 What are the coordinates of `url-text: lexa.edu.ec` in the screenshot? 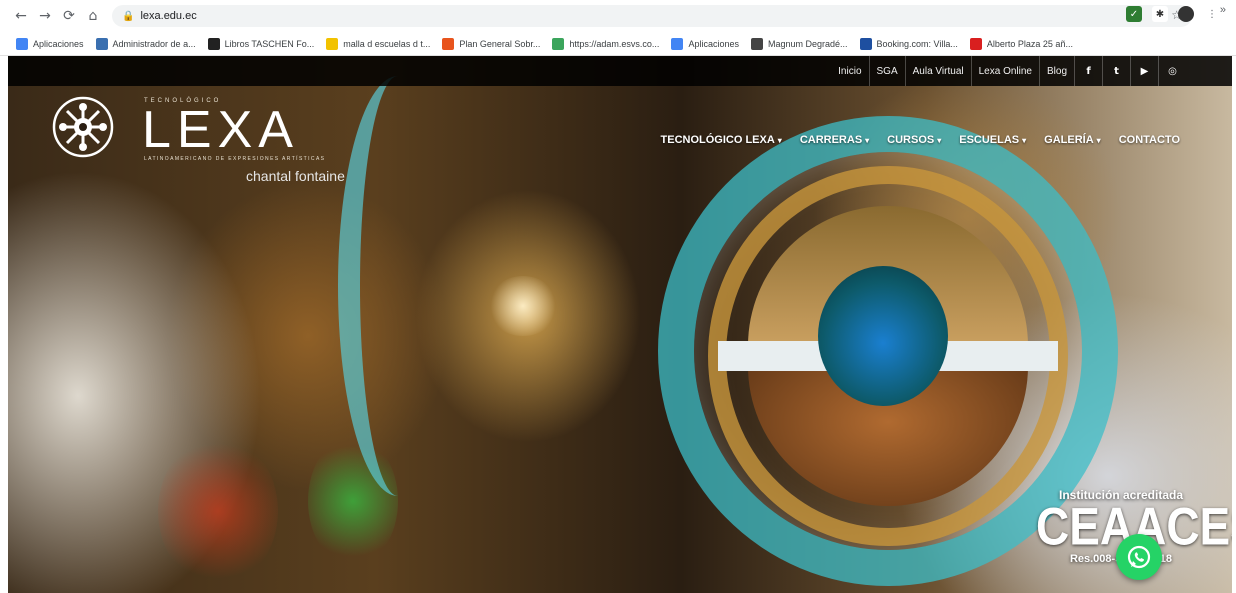 It's located at (168, 16).